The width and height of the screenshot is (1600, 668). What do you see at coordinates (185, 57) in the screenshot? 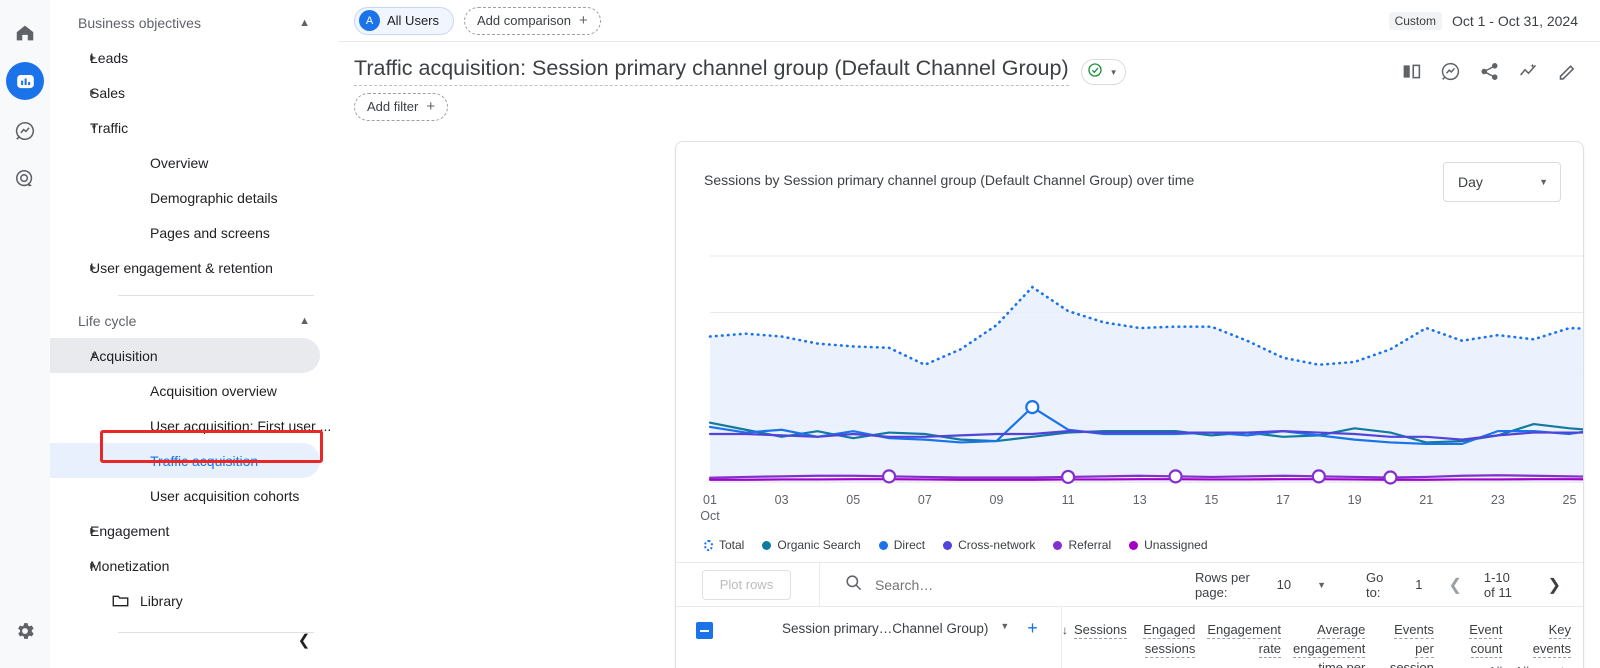
I see `sidebar-item-leads: Leads` at bounding box center [185, 57].